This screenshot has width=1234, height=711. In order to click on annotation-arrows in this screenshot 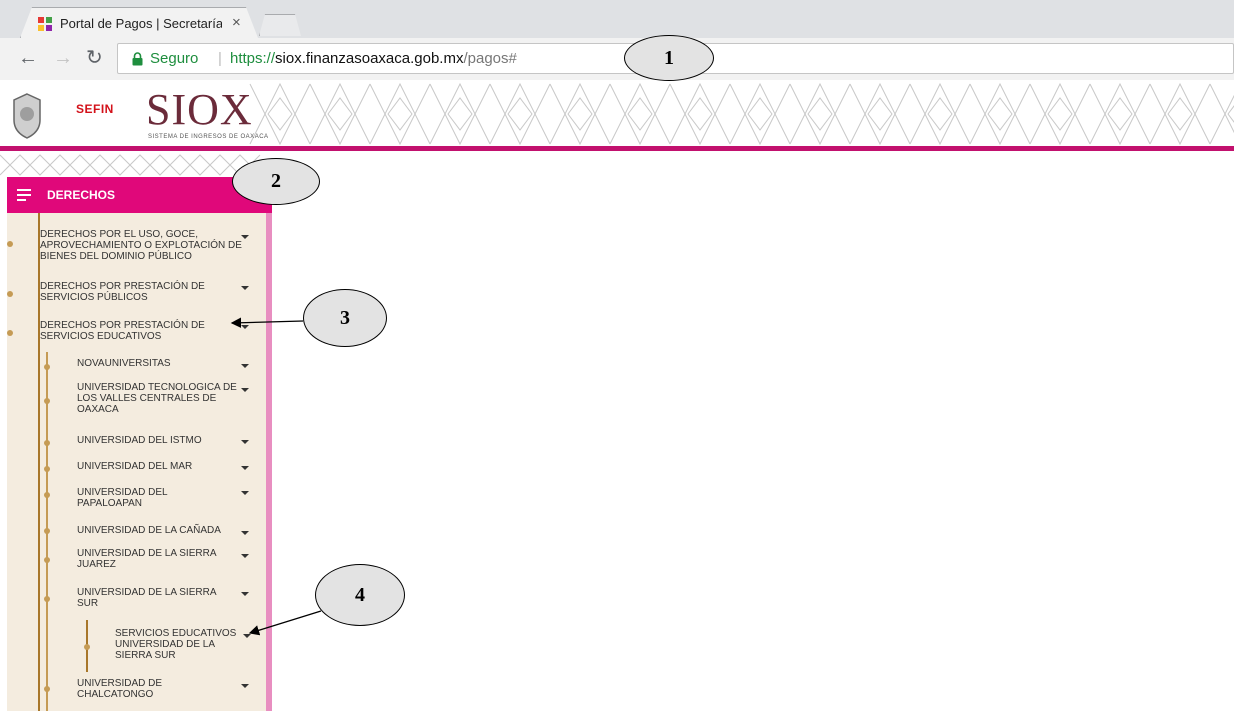, I will do `click(276, 476)`.